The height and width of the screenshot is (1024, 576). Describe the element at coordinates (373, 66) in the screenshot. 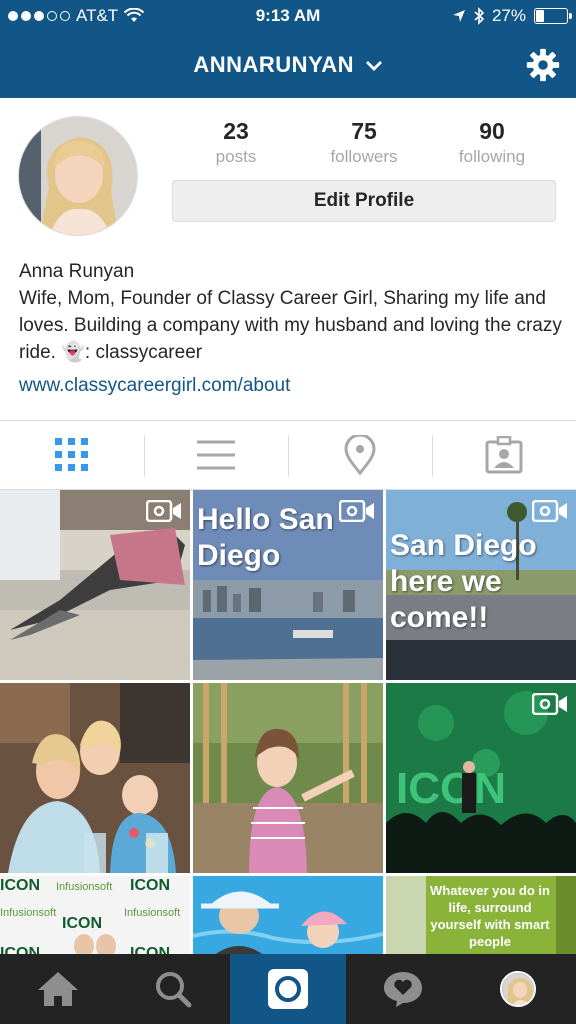

I see `chevron-down-icon` at that location.